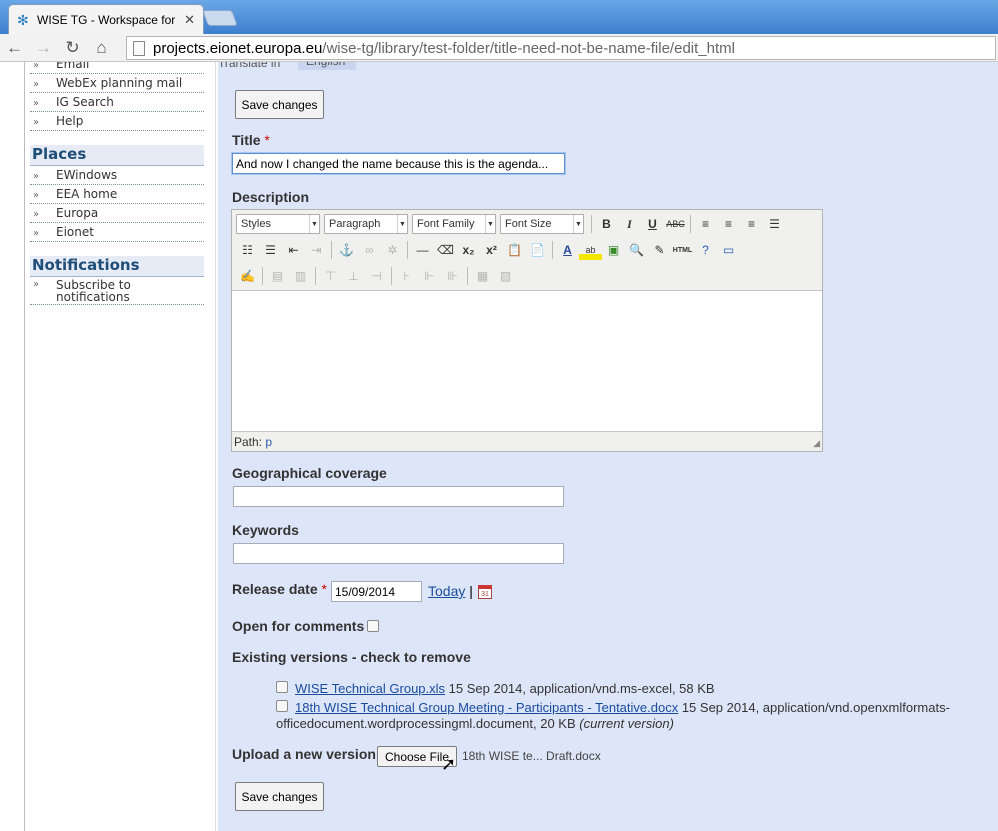 The height and width of the screenshot is (831, 998). I want to click on sidebar-item-ig-search: » IG Search, so click(117, 102).